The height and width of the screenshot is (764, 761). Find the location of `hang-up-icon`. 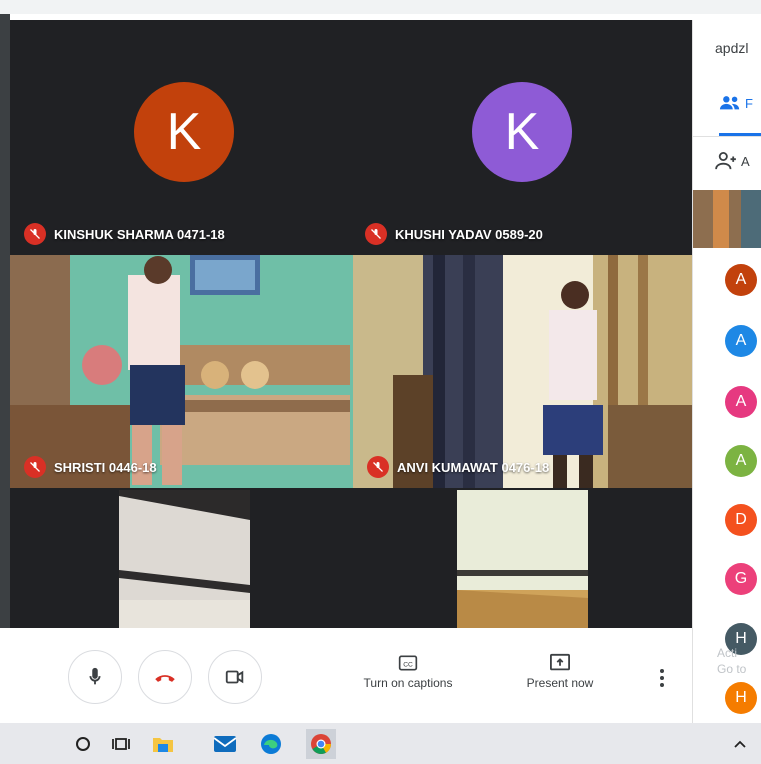

hang-up-icon is located at coordinates (165, 678).